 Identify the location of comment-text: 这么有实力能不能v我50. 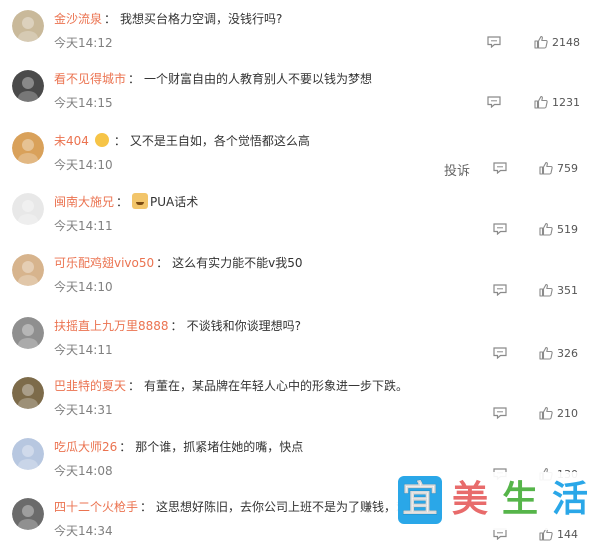
(237, 263).